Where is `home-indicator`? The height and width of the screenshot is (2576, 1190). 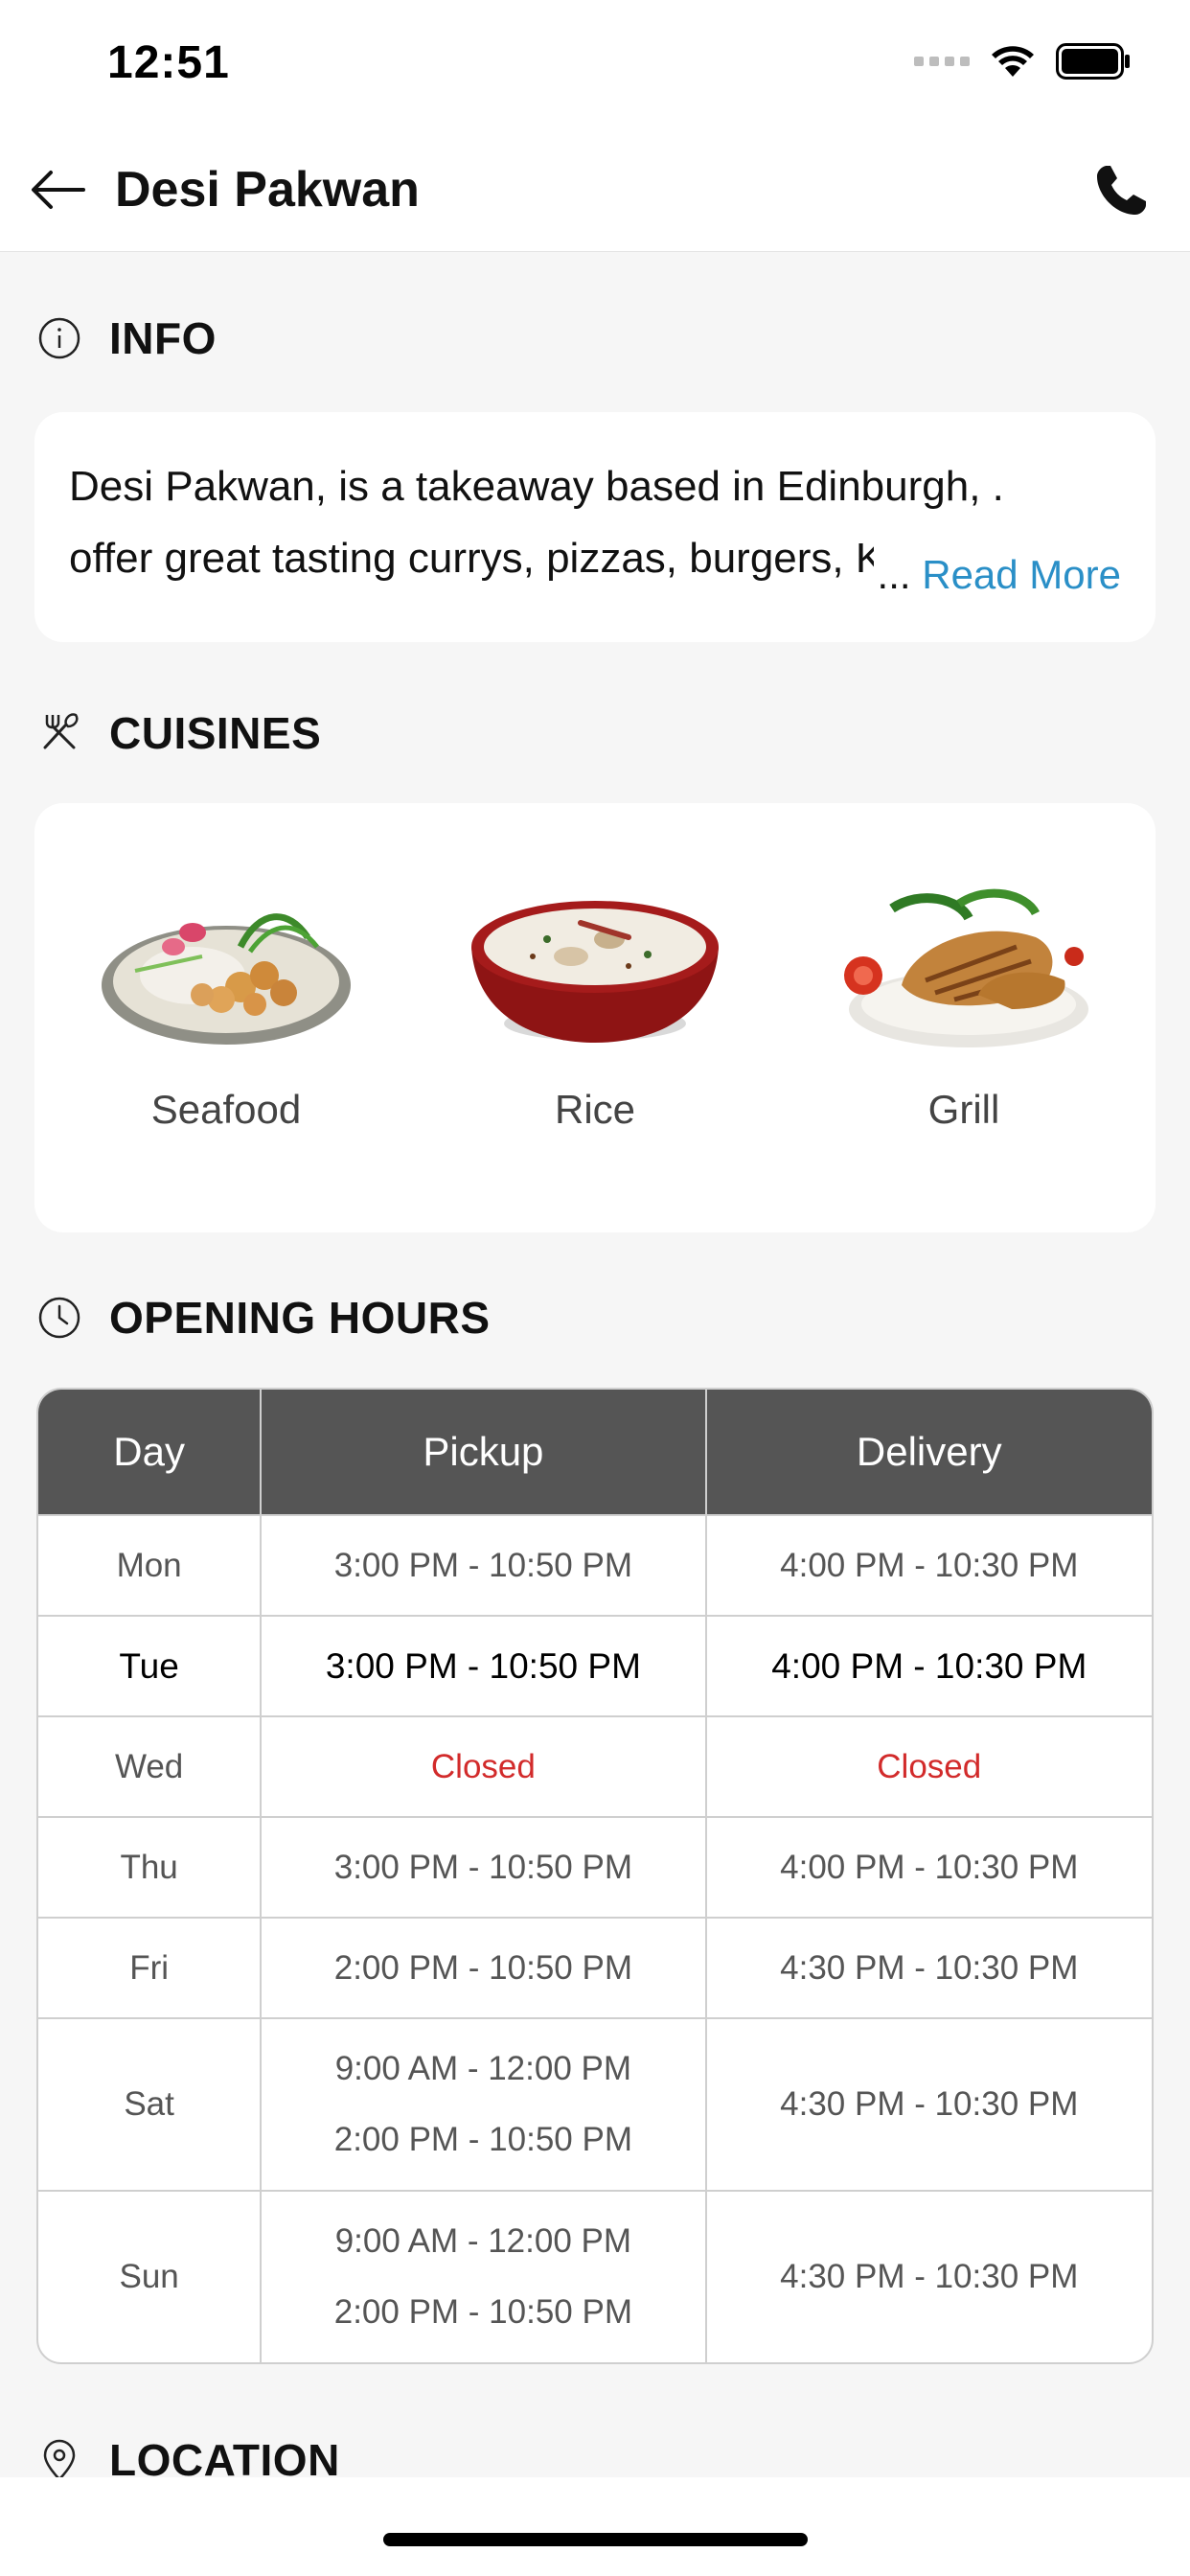 home-indicator is located at coordinates (595, 2539).